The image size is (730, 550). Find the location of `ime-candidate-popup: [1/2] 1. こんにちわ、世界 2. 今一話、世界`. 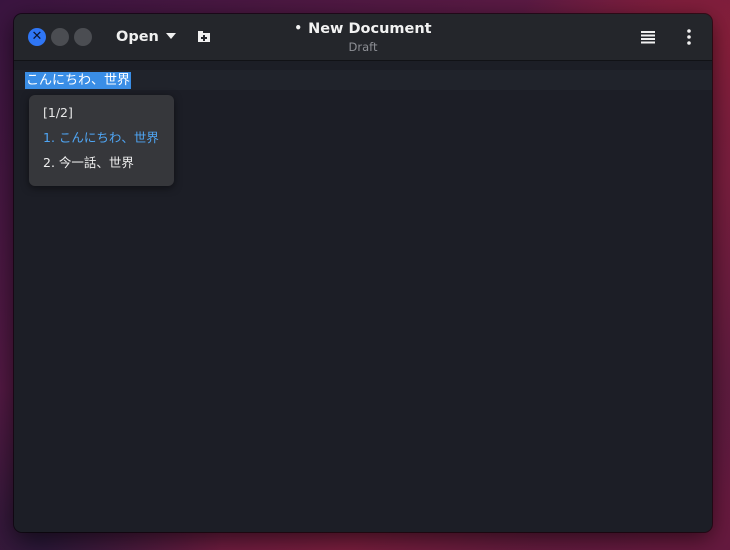

ime-candidate-popup: [1/2] 1. こんにちわ、世界 2. 今一話、世界 is located at coordinates (101, 140).